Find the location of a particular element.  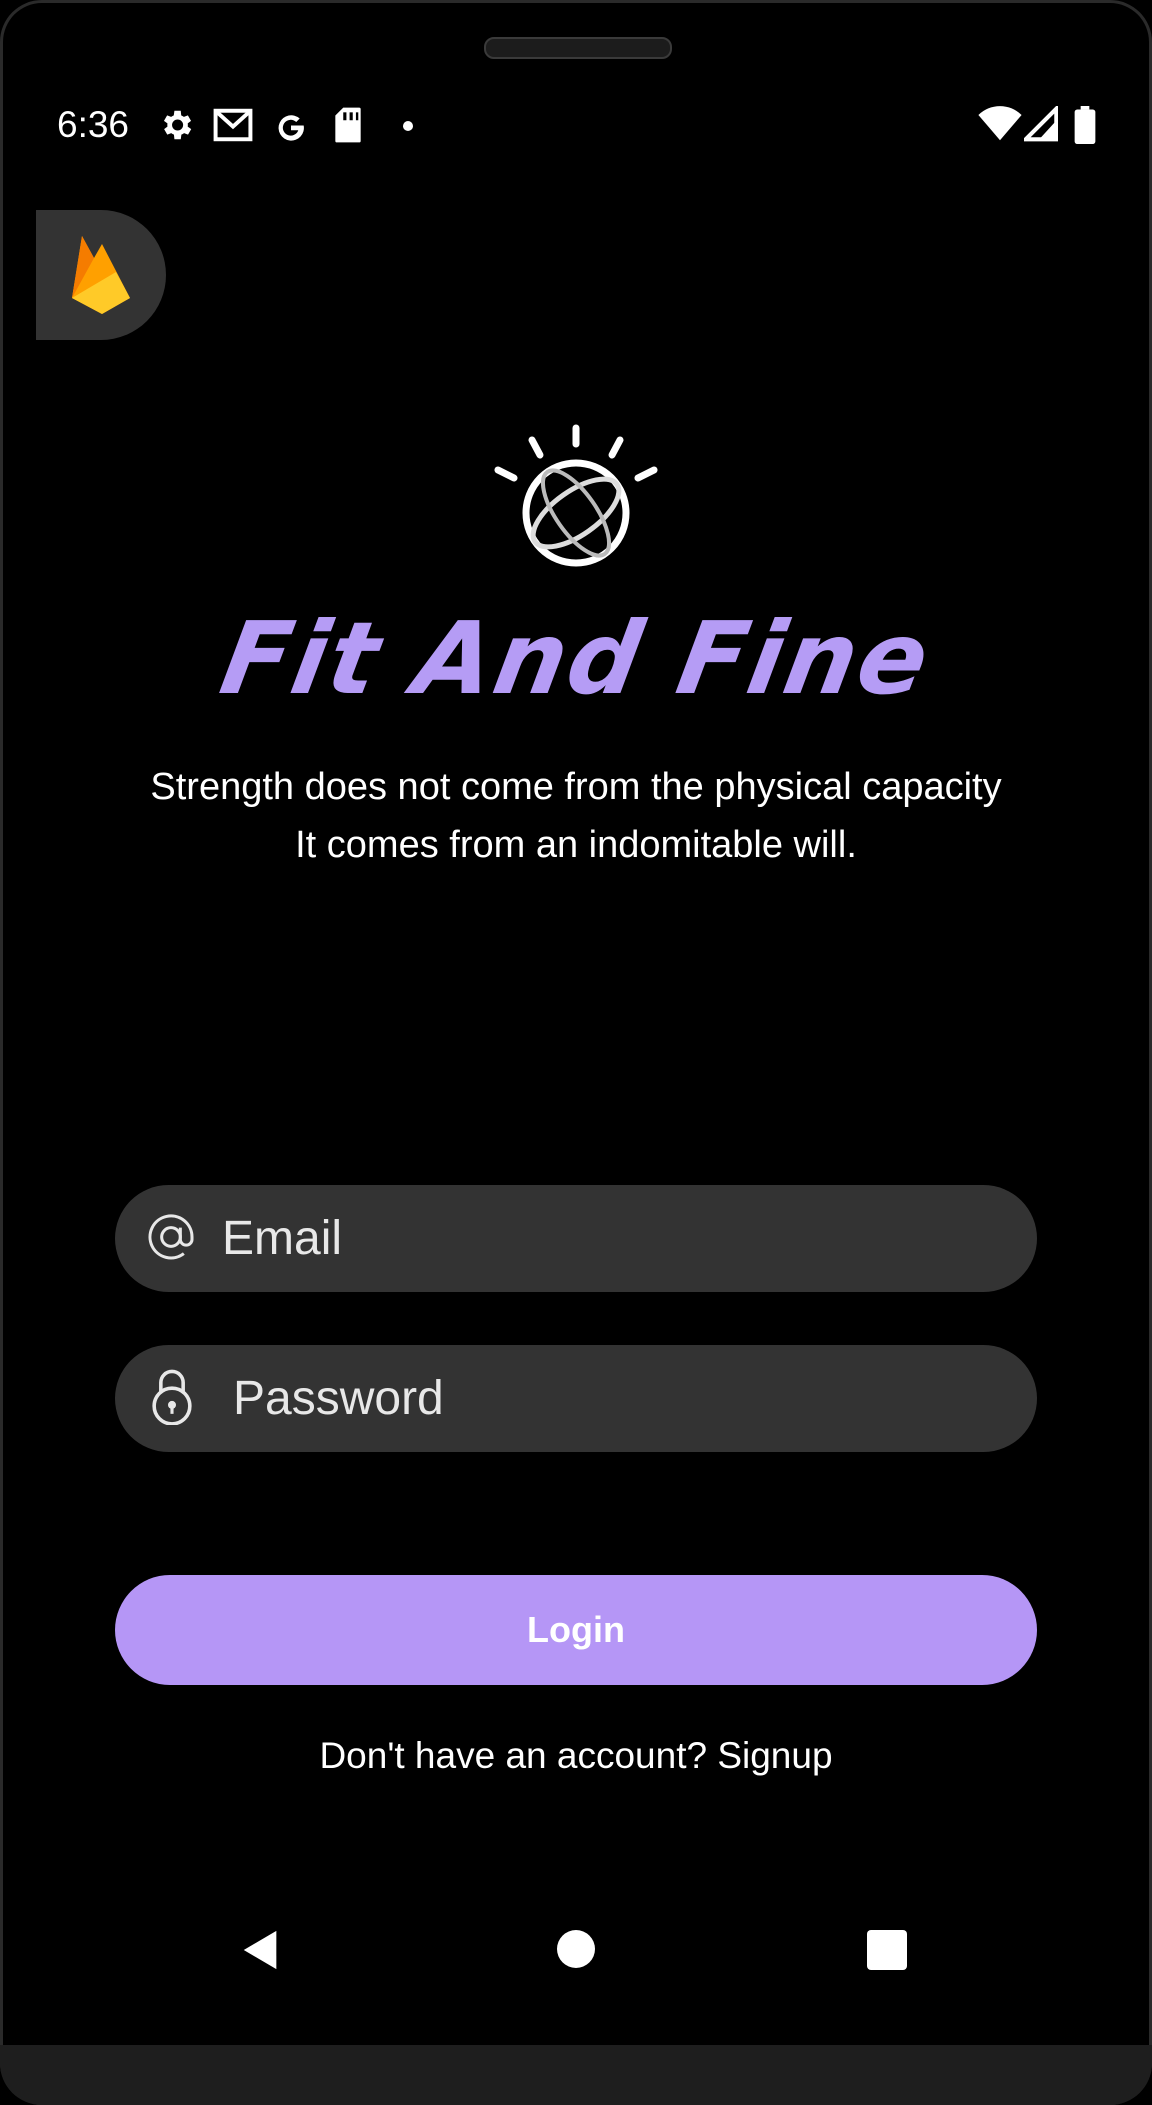

firebase-icon is located at coordinates (101, 275).